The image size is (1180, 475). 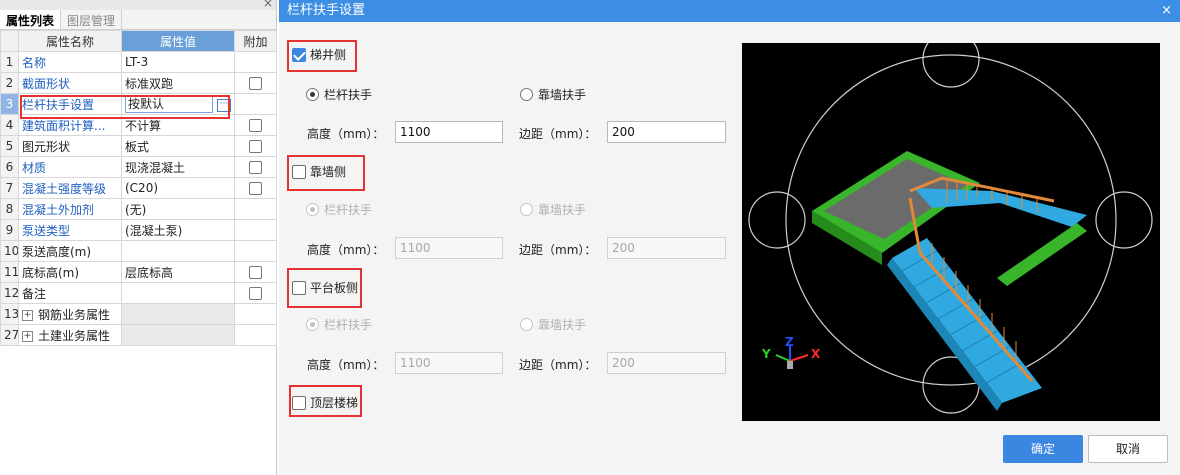 I want to click on property-name: + 钢筋业务属性, so click(x=70, y=314).